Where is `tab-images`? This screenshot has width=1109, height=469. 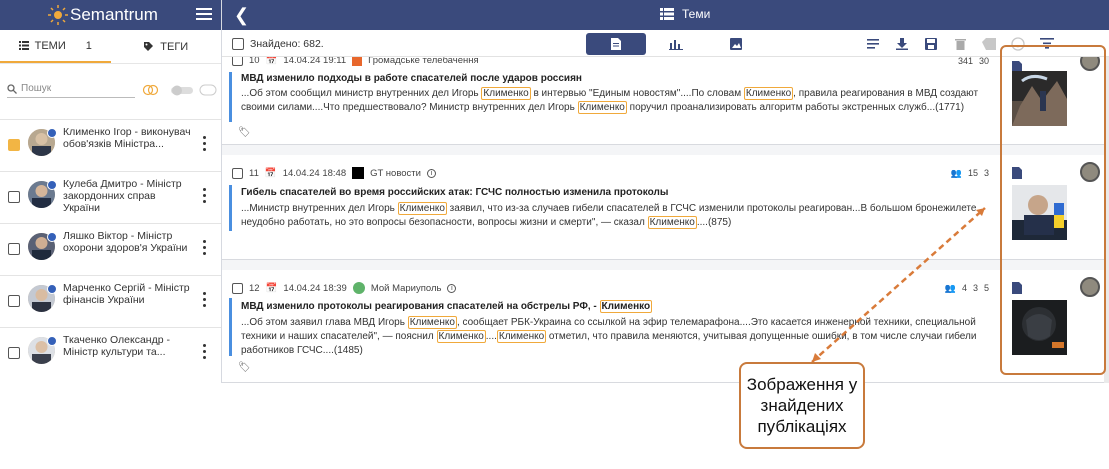
tab-images is located at coordinates (736, 44).